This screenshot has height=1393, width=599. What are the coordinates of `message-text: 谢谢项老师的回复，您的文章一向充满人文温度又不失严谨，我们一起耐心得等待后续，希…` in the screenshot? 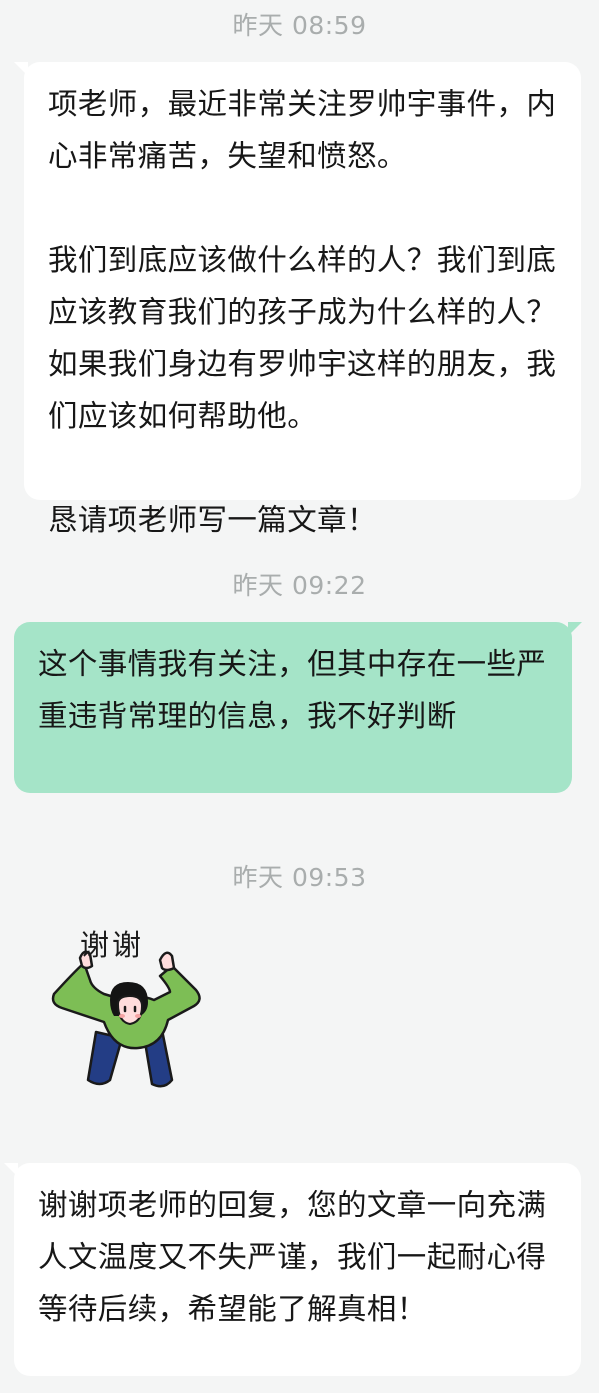 It's located at (292, 1257).